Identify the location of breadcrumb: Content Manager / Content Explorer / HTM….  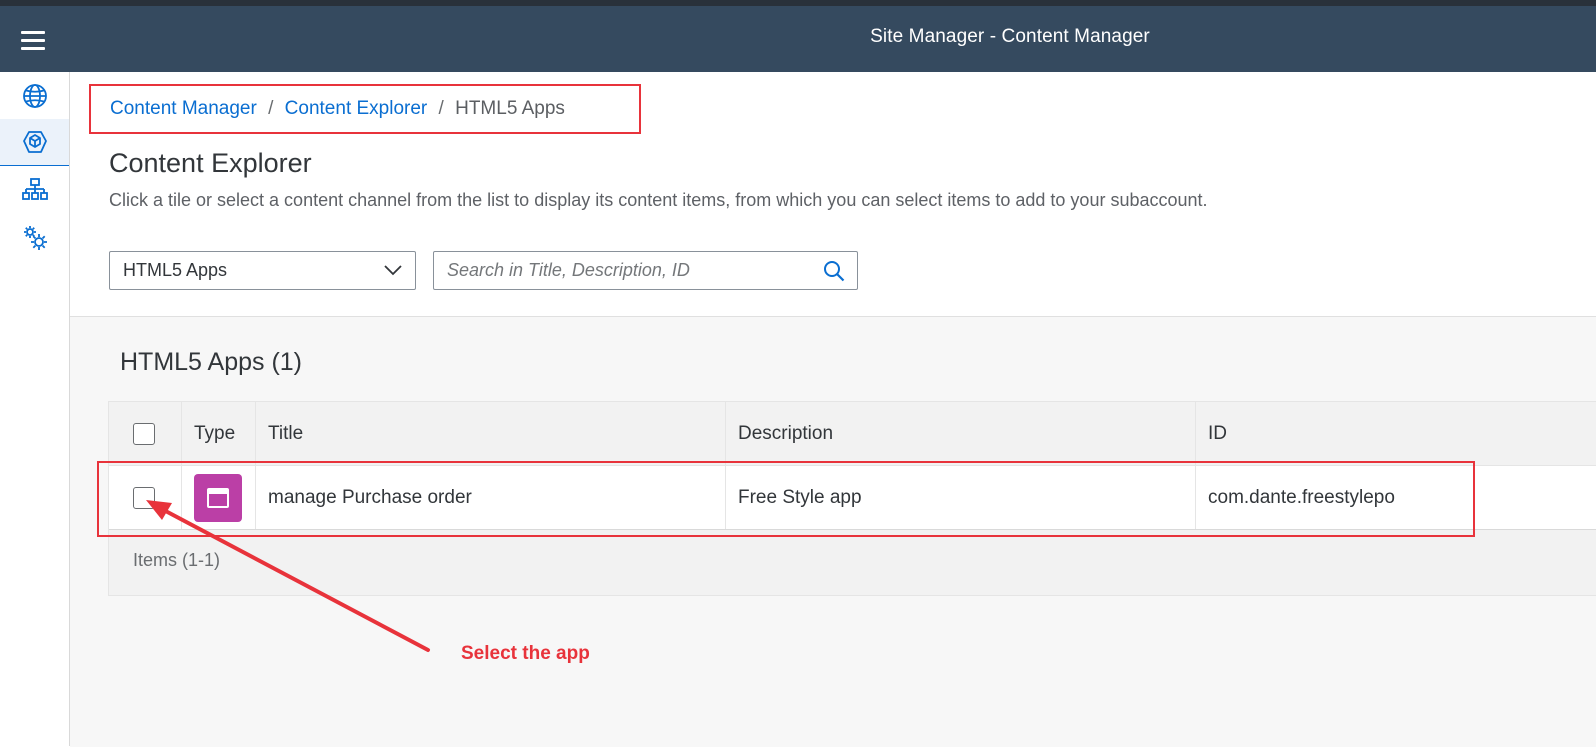
(337, 109).